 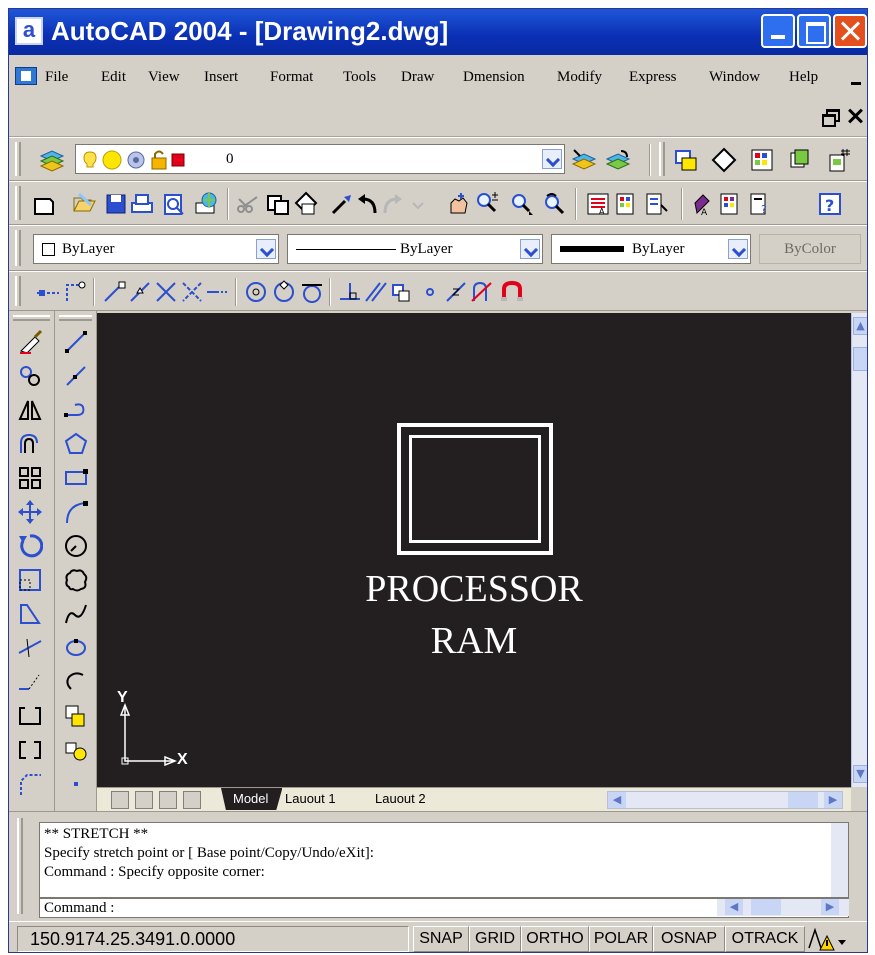 What do you see at coordinates (76, 410) in the screenshot?
I see `polyline-icon` at bounding box center [76, 410].